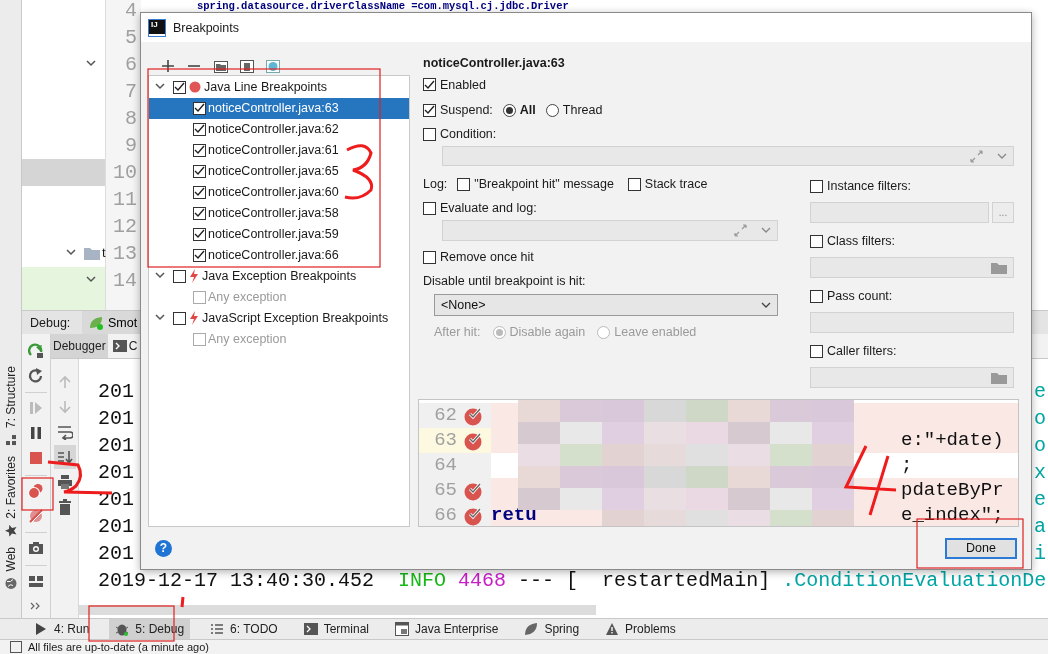 The width and height of the screenshot is (1048, 654). What do you see at coordinates (36, 548) in the screenshot?
I see `camera-icon` at bounding box center [36, 548].